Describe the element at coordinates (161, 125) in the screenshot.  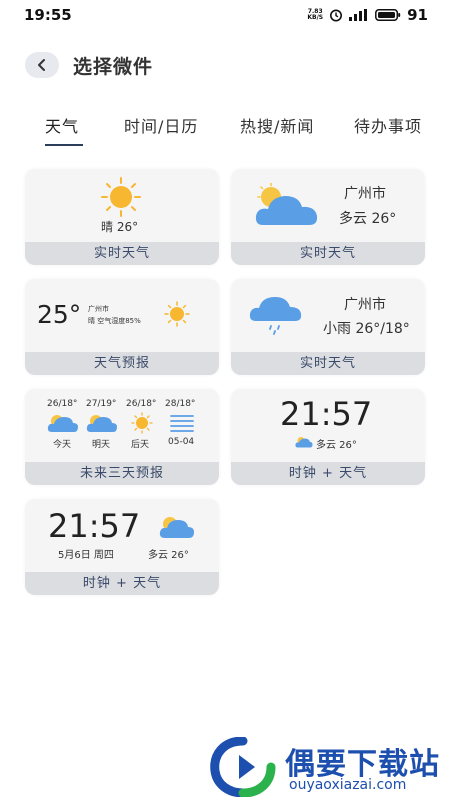
I see `tab-time-calendar: 时间/日历` at that location.